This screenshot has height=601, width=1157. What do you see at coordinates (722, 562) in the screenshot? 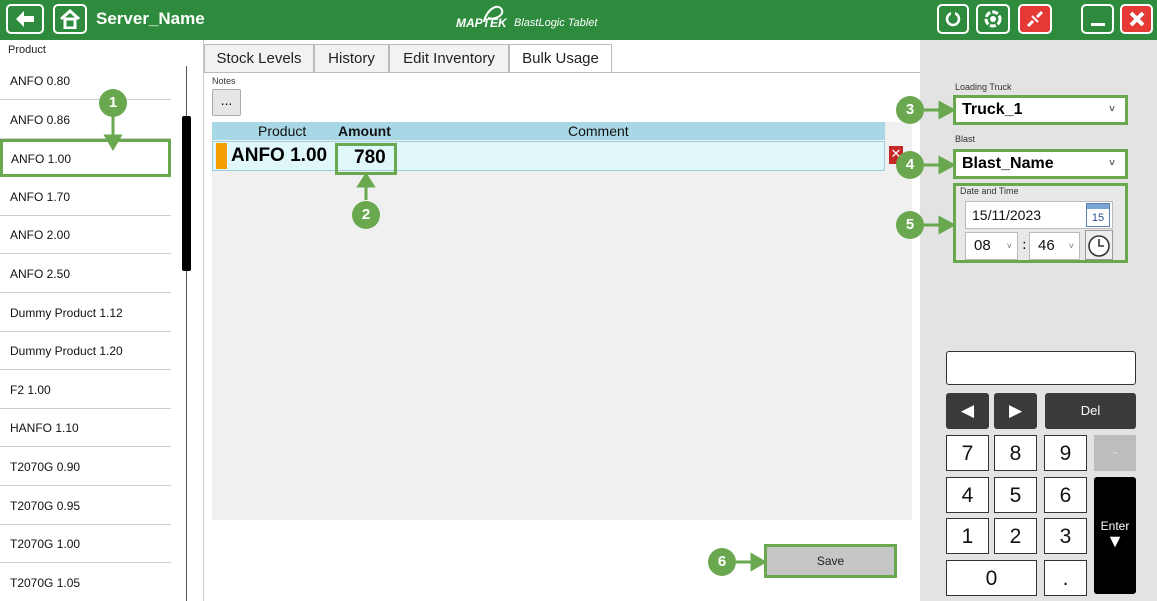
I see `callout-6: 6` at bounding box center [722, 562].